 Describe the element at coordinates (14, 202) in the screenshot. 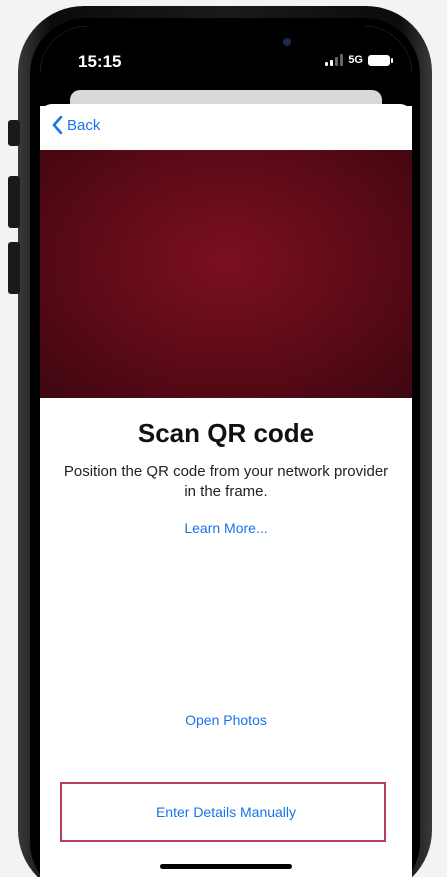

I see `volume-up-button` at that location.